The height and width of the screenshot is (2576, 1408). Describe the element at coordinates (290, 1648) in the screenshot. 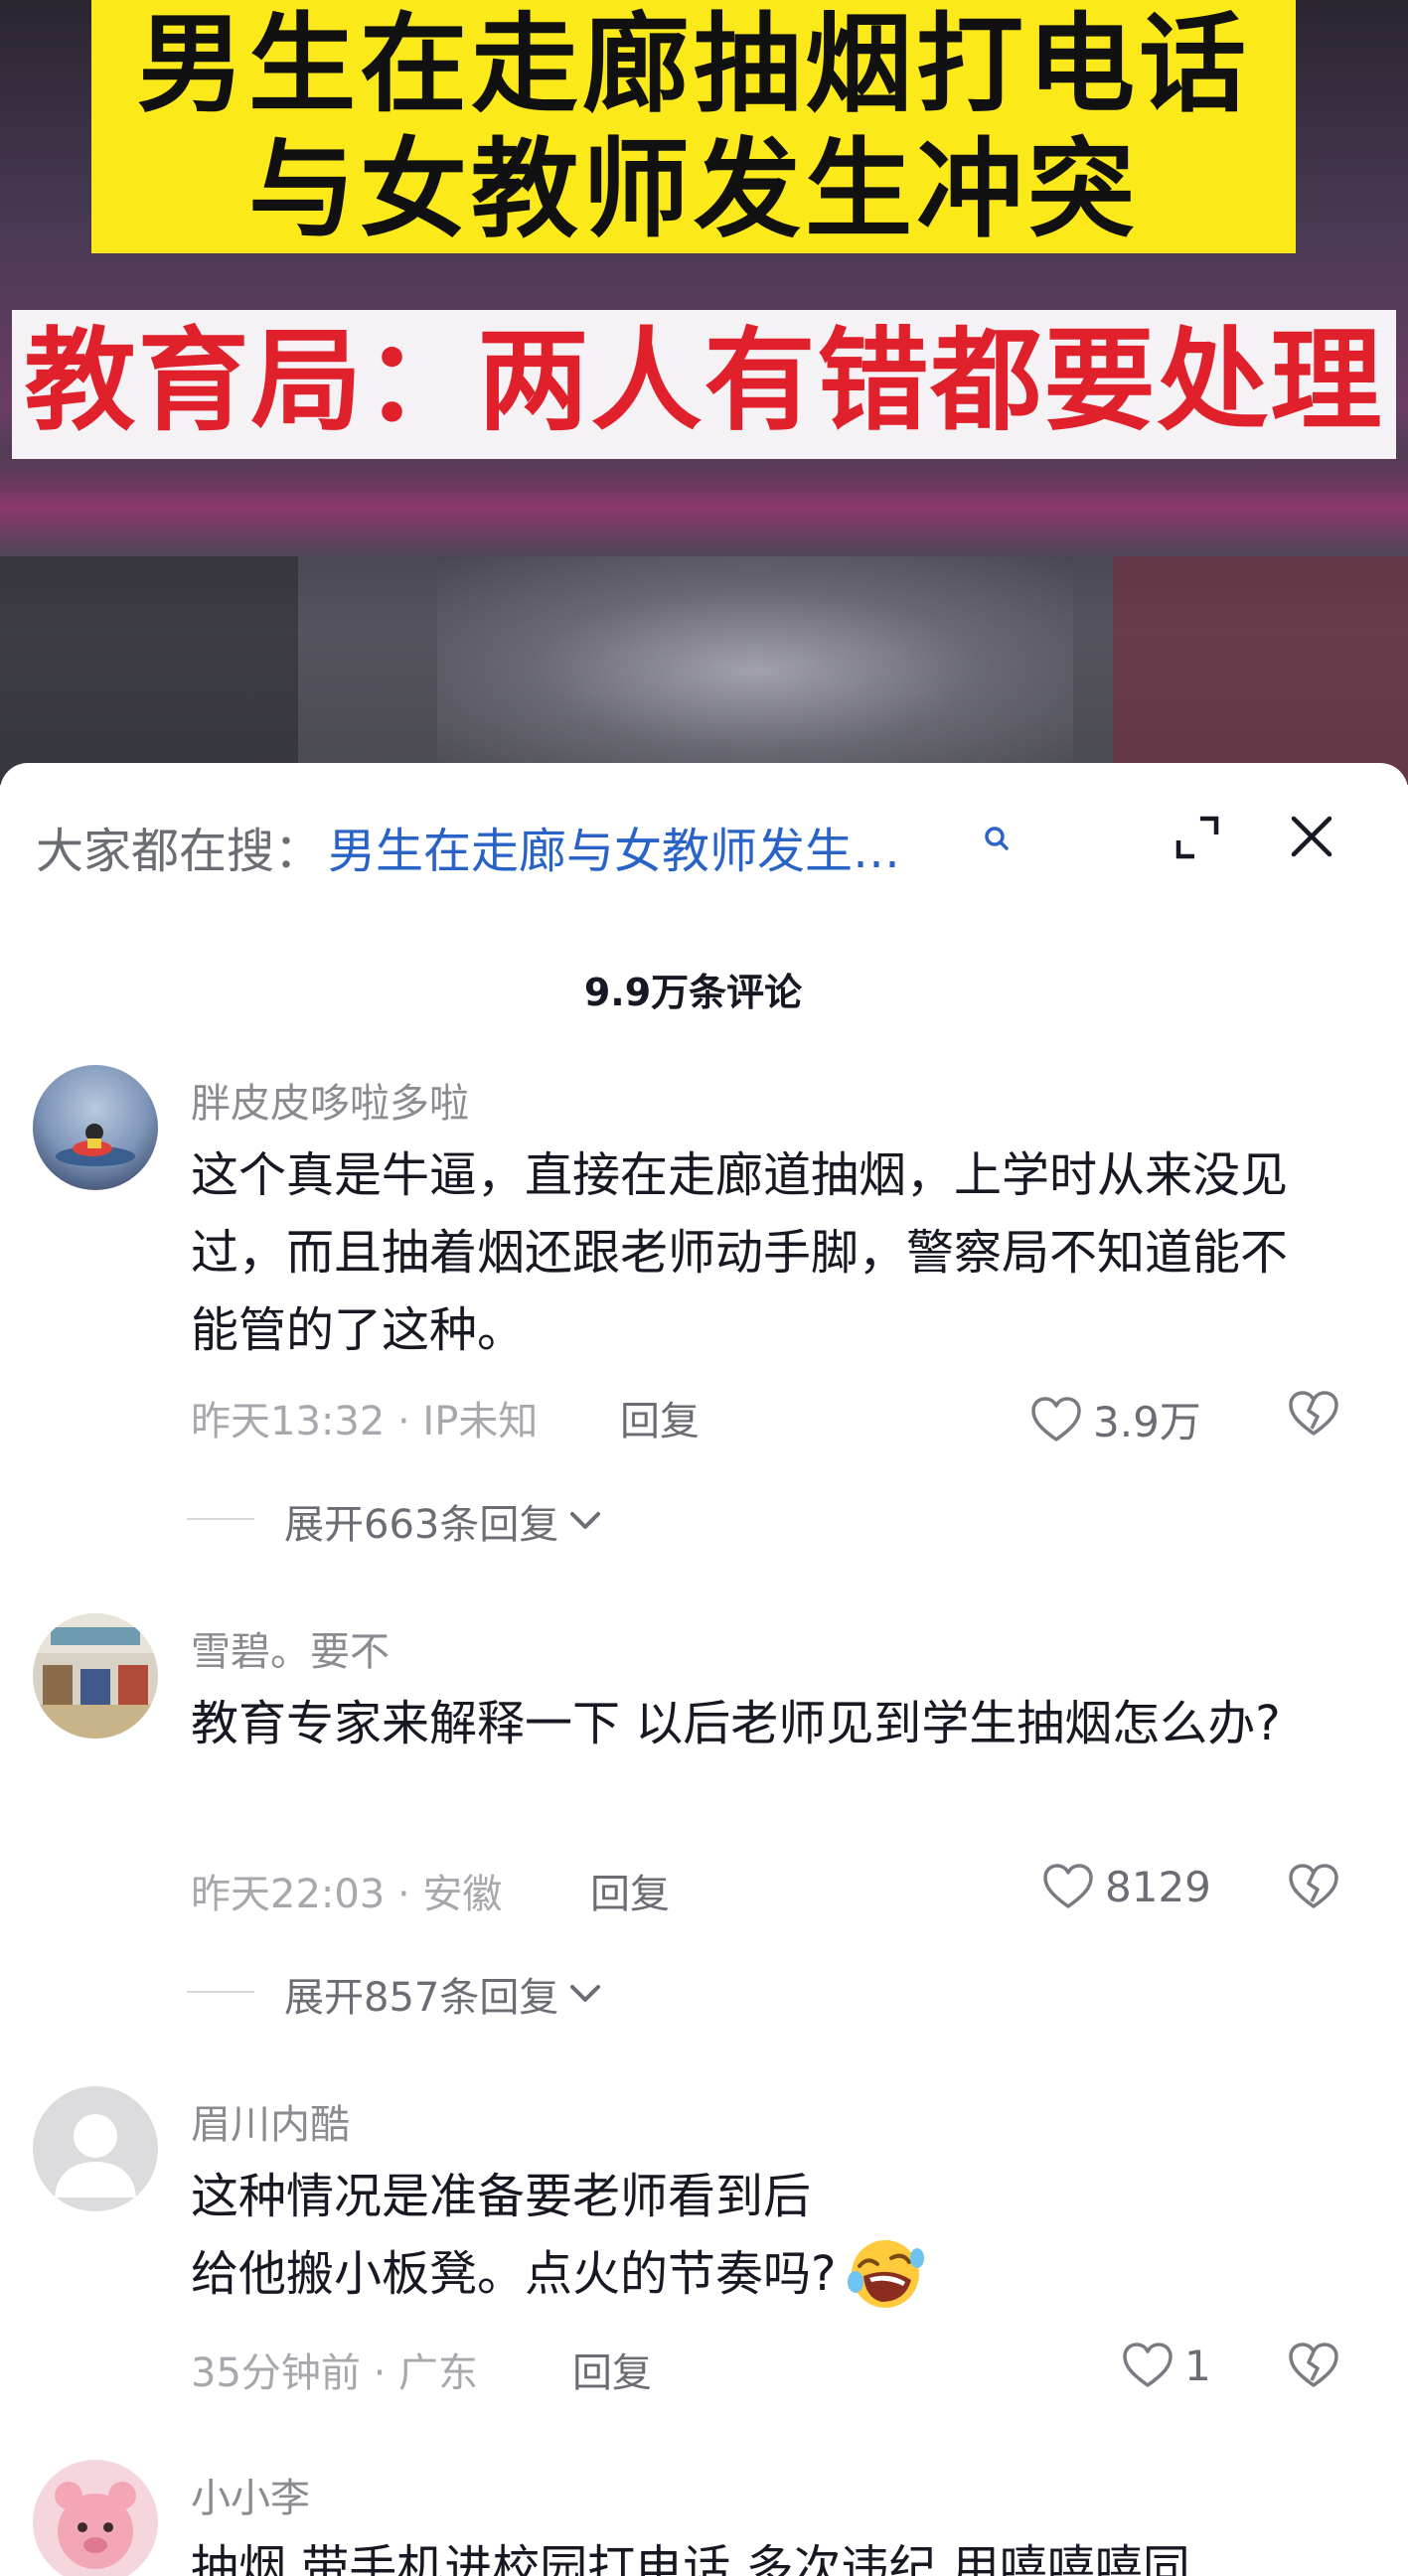

I see `comment-username: 雪碧。要不` at that location.